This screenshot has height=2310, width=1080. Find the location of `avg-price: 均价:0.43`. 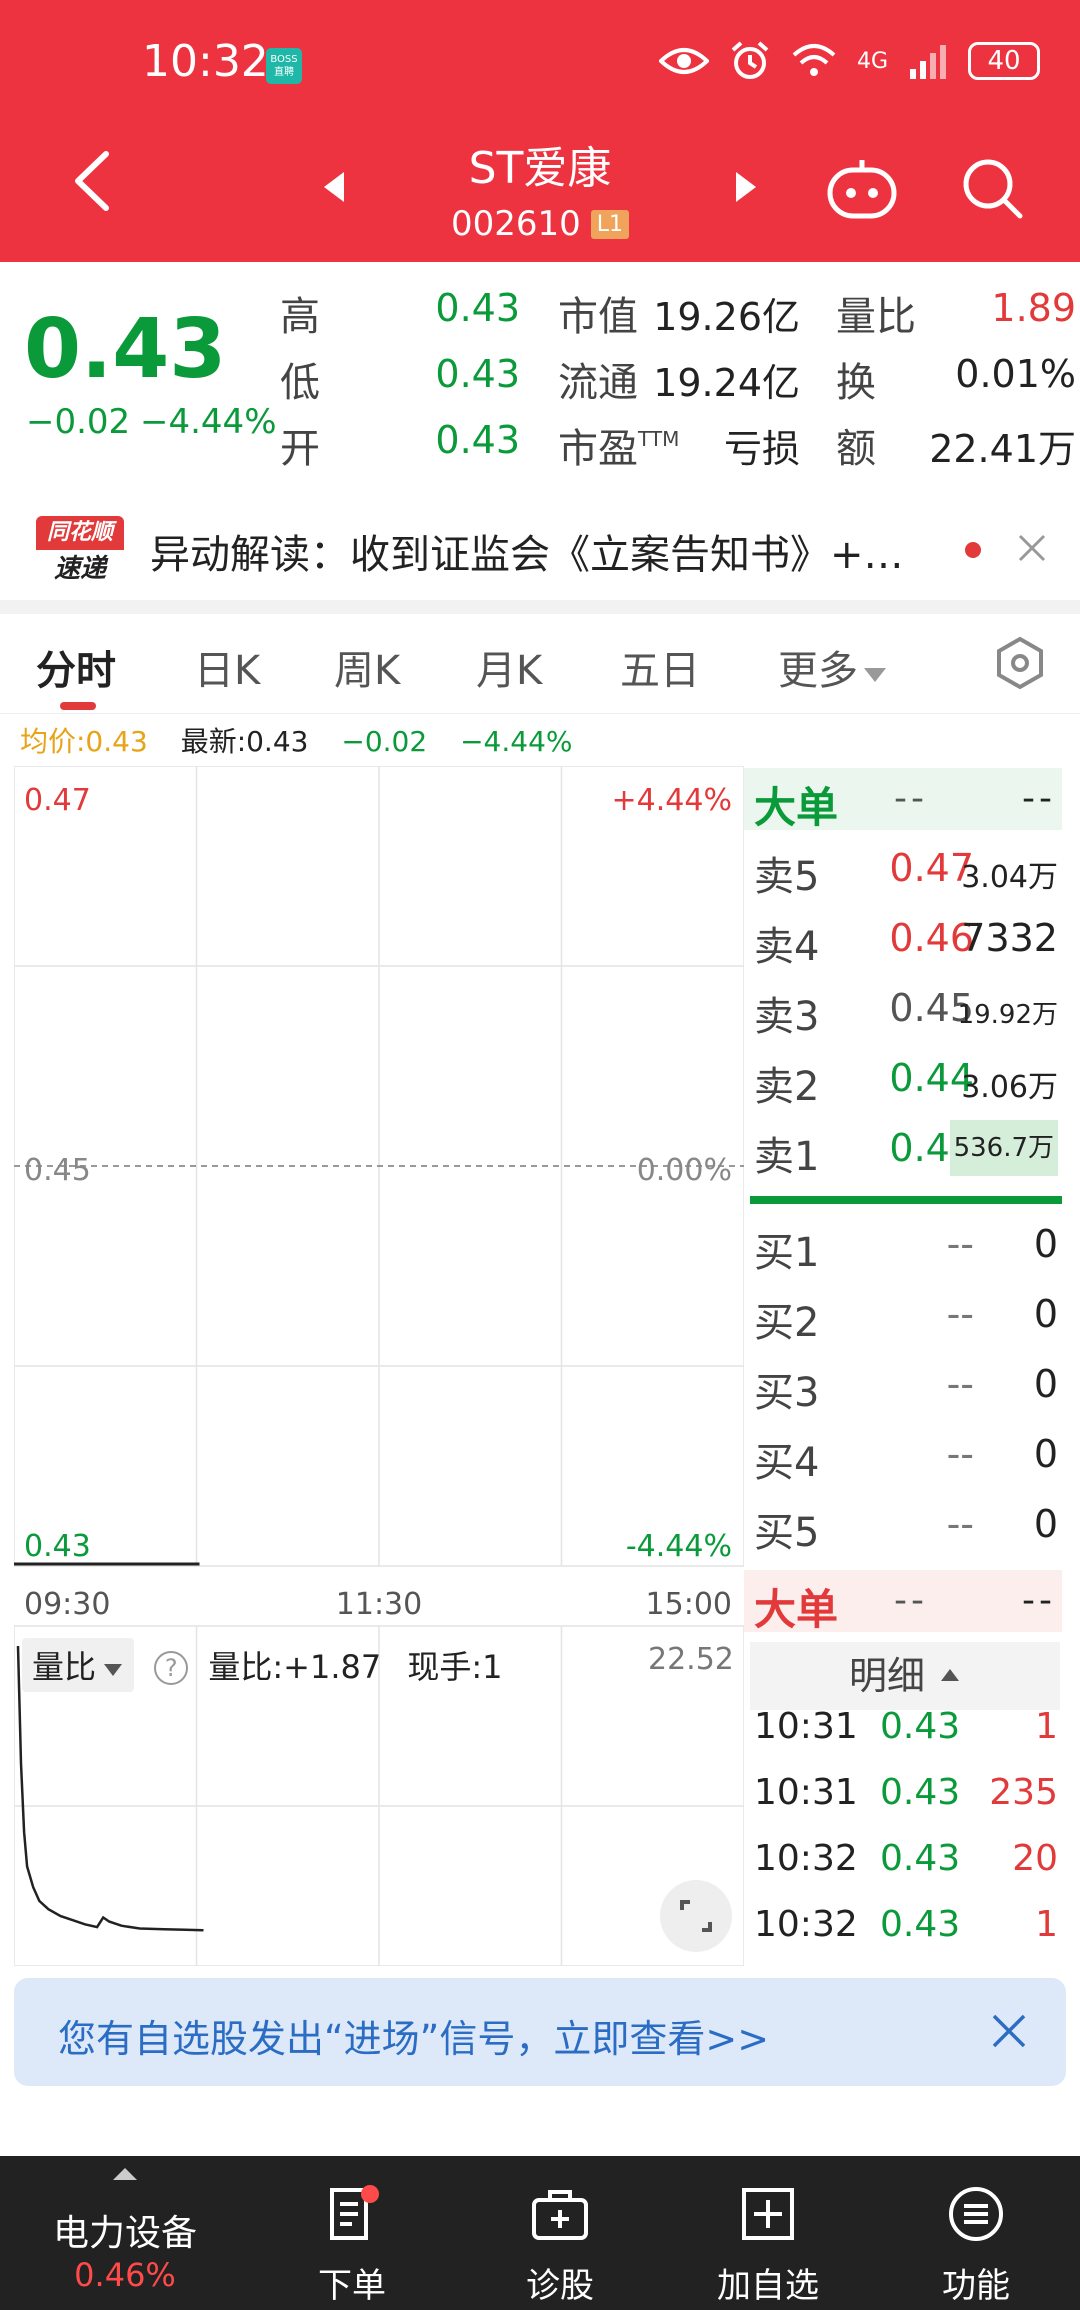

avg-price: 均价:0.43 is located at coordinates (84, 741).